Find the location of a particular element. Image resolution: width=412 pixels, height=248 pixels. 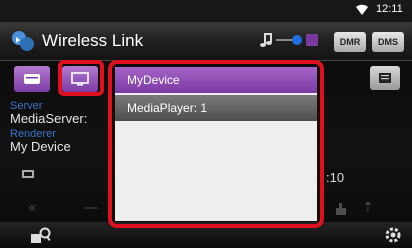

seek-dash-icon: — is located at coordinates (91, 208).